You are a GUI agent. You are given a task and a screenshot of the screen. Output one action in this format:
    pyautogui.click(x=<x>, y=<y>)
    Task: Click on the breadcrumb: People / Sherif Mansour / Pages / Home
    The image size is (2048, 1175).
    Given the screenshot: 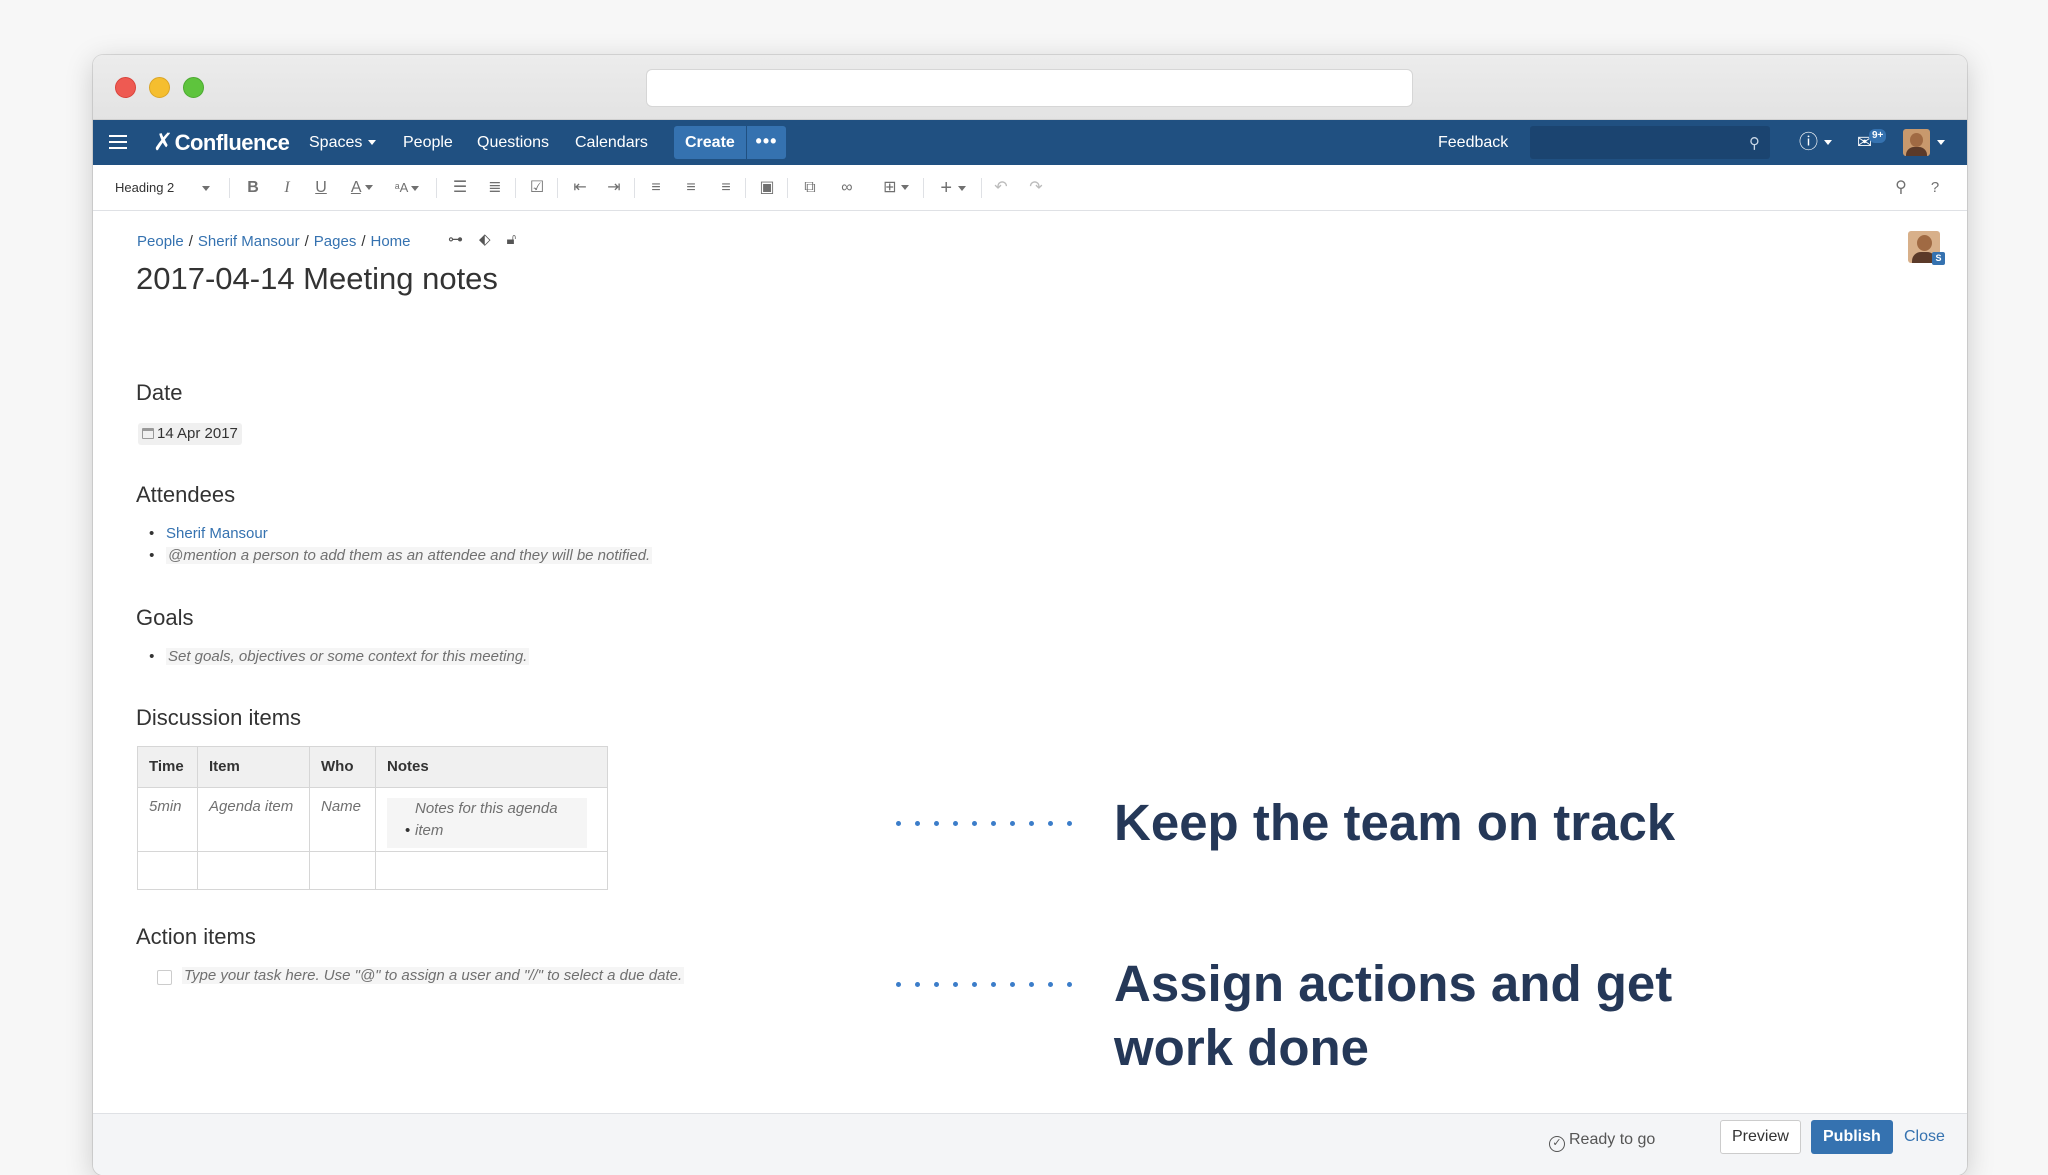 What is the action you would take?
    pyautogui.click(x=274, y=241)
    